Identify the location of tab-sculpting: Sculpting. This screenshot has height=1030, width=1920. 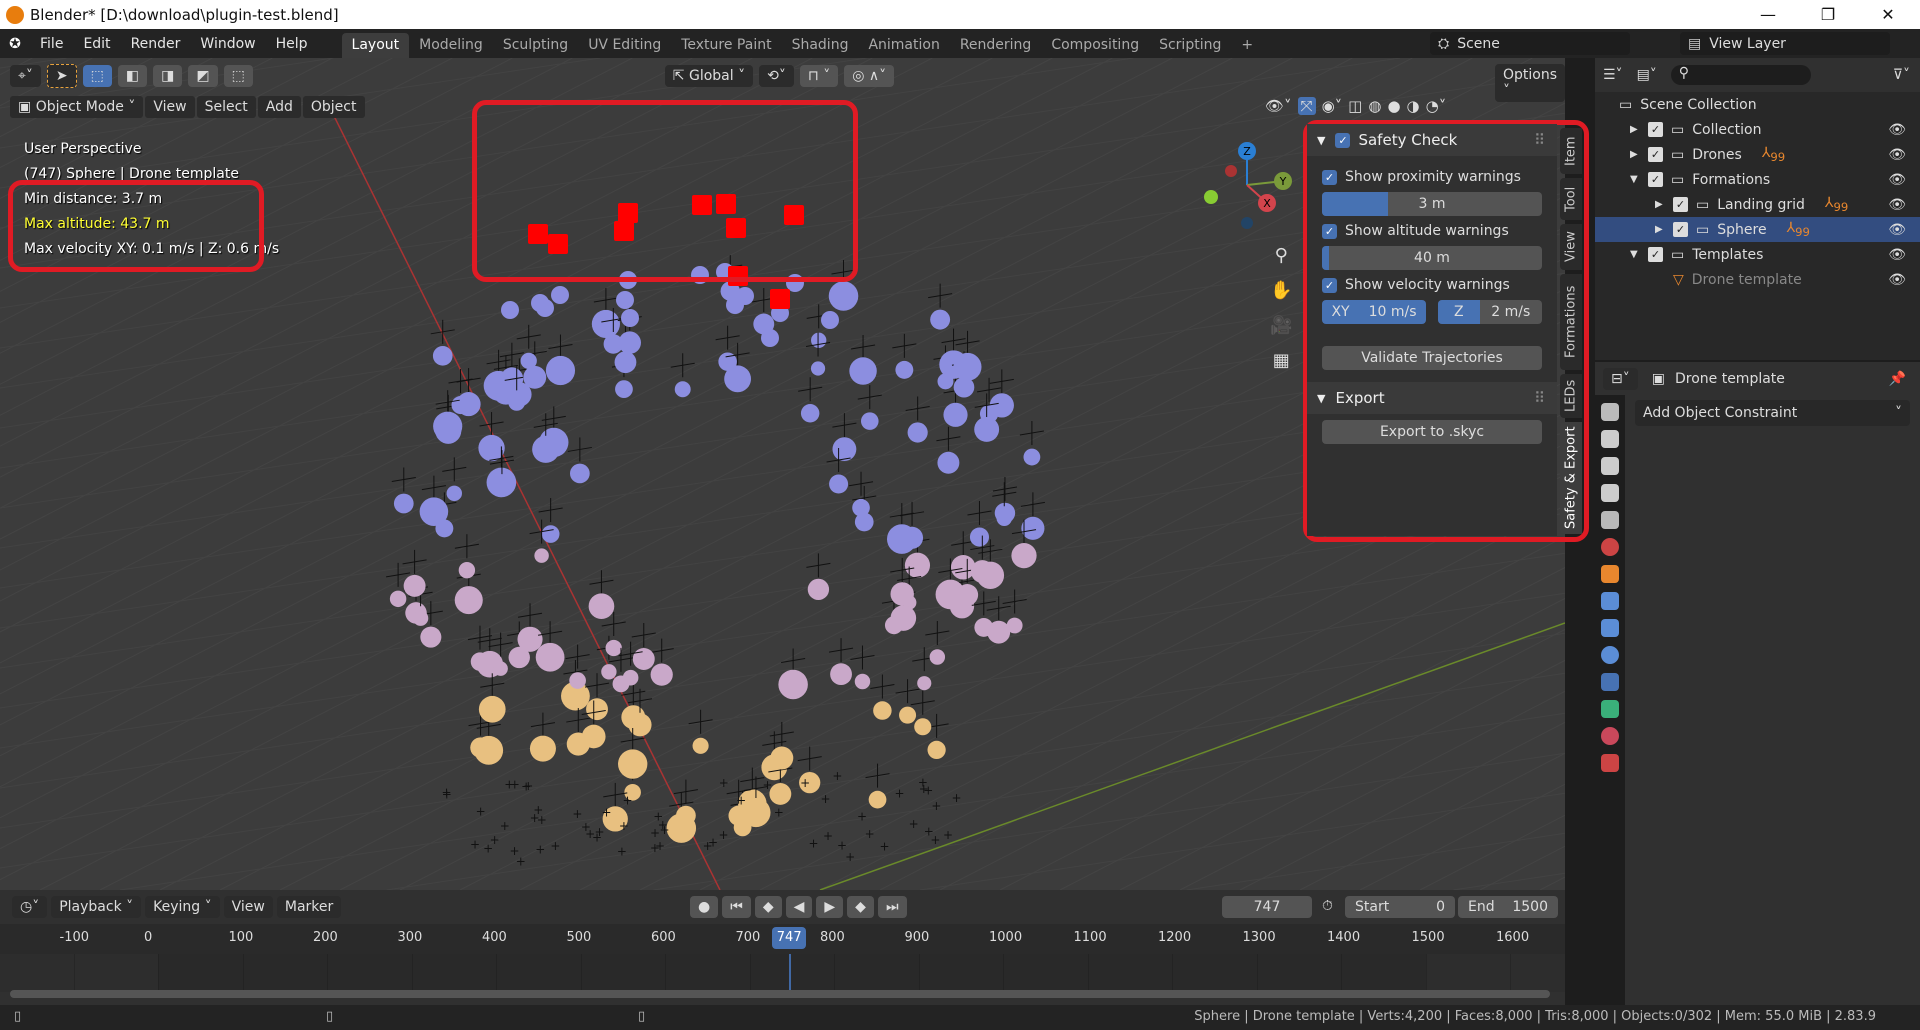
(535, 45).